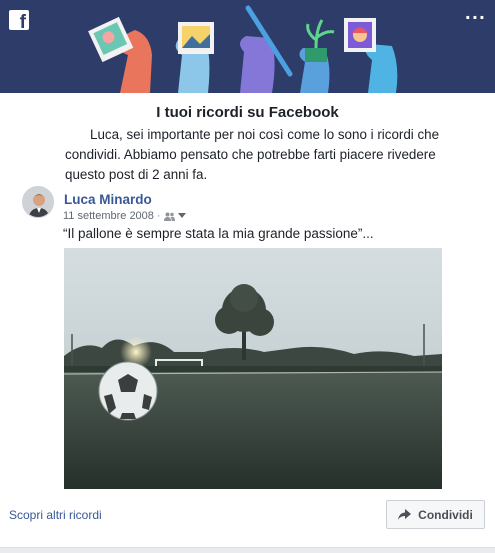 The image size is (495, 553). I want to click on post-author: Luca Minardo, so click(108, 199).